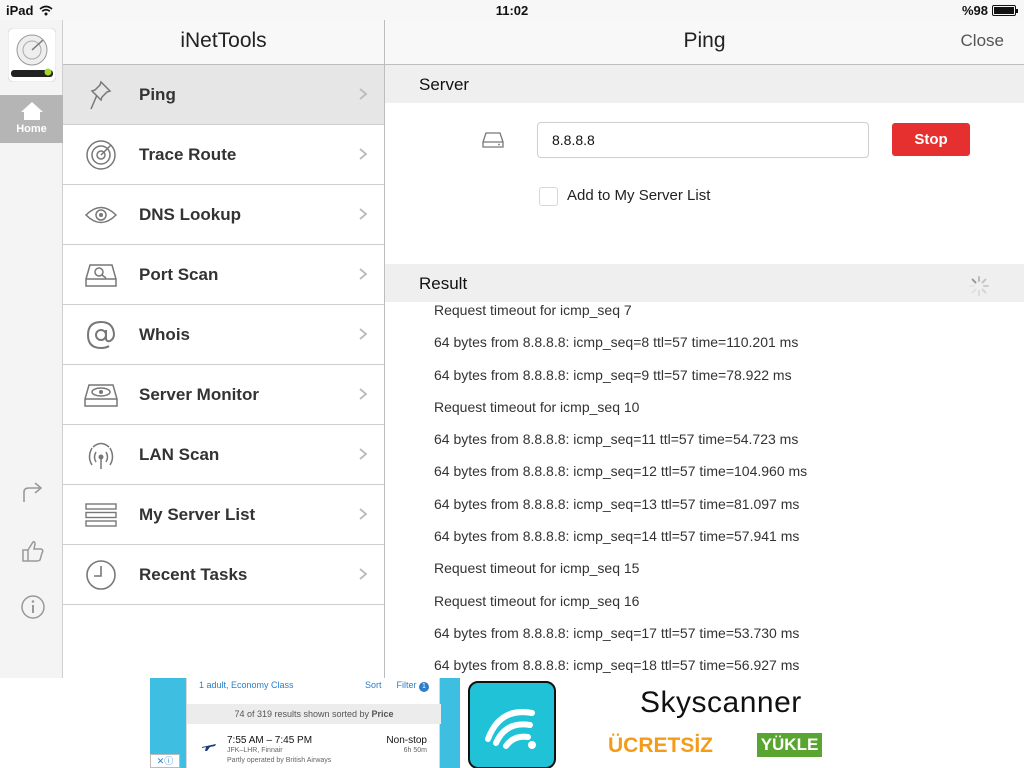  What do you see at coordinates (223, 95) in the screenshot?
I see `menu-item-ping: Ping` at bounding box center [223, 95].